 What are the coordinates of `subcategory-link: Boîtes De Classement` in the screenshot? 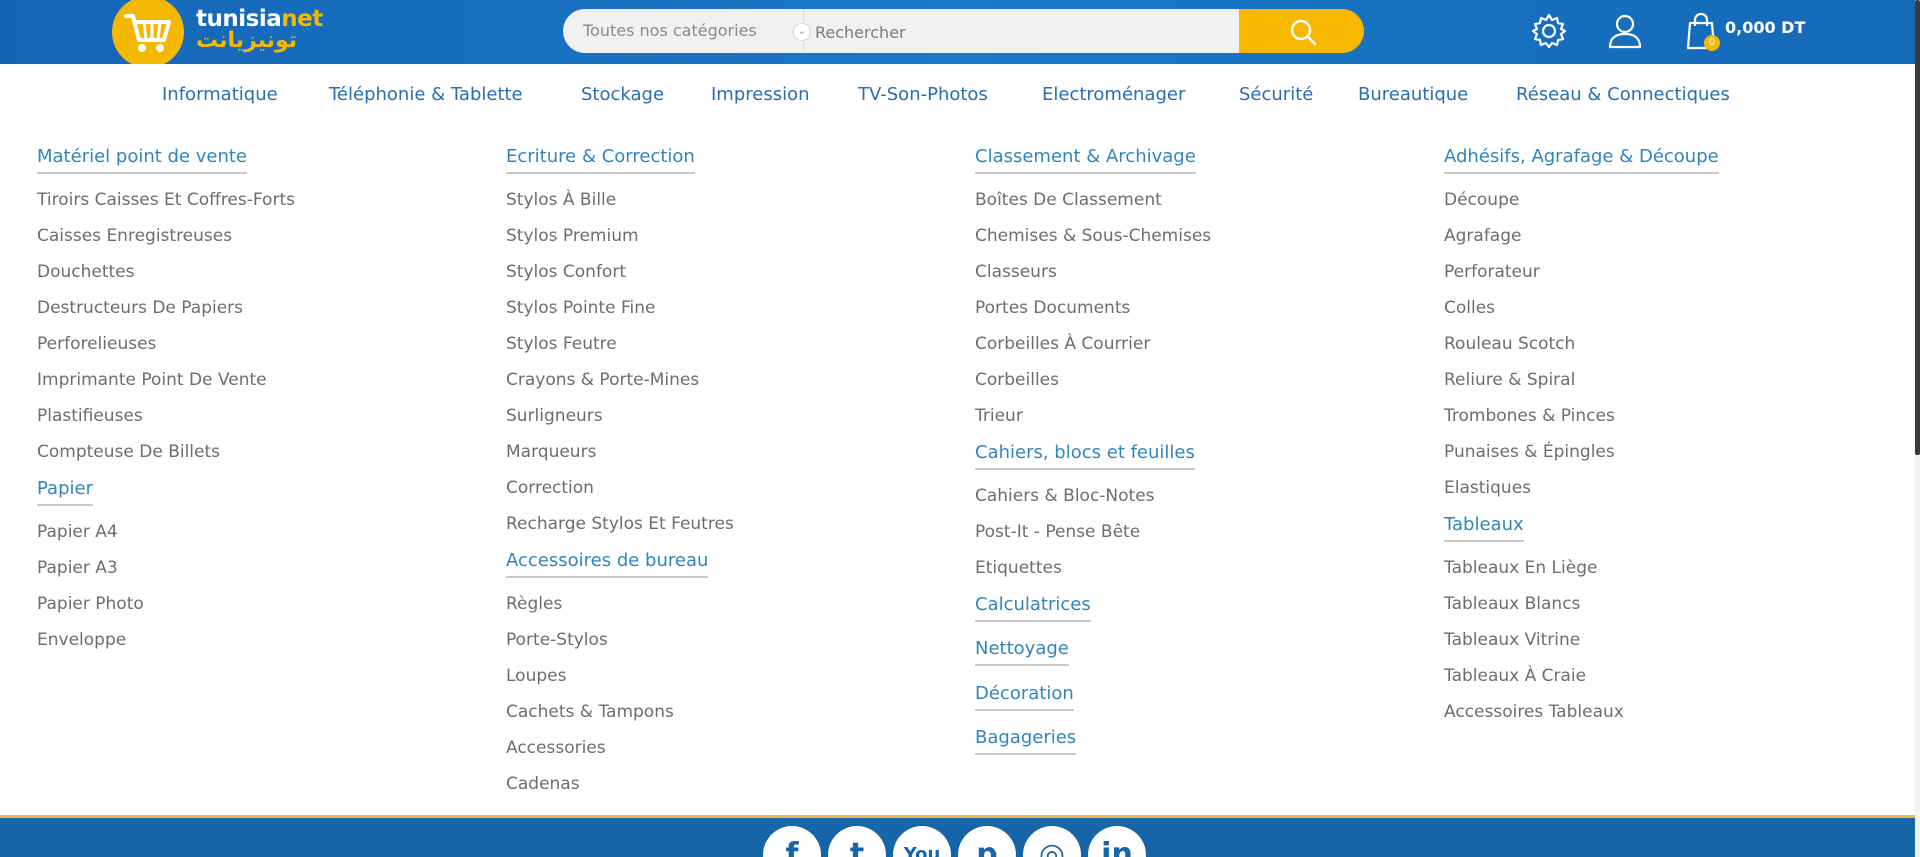 It's located at (1068, 200).